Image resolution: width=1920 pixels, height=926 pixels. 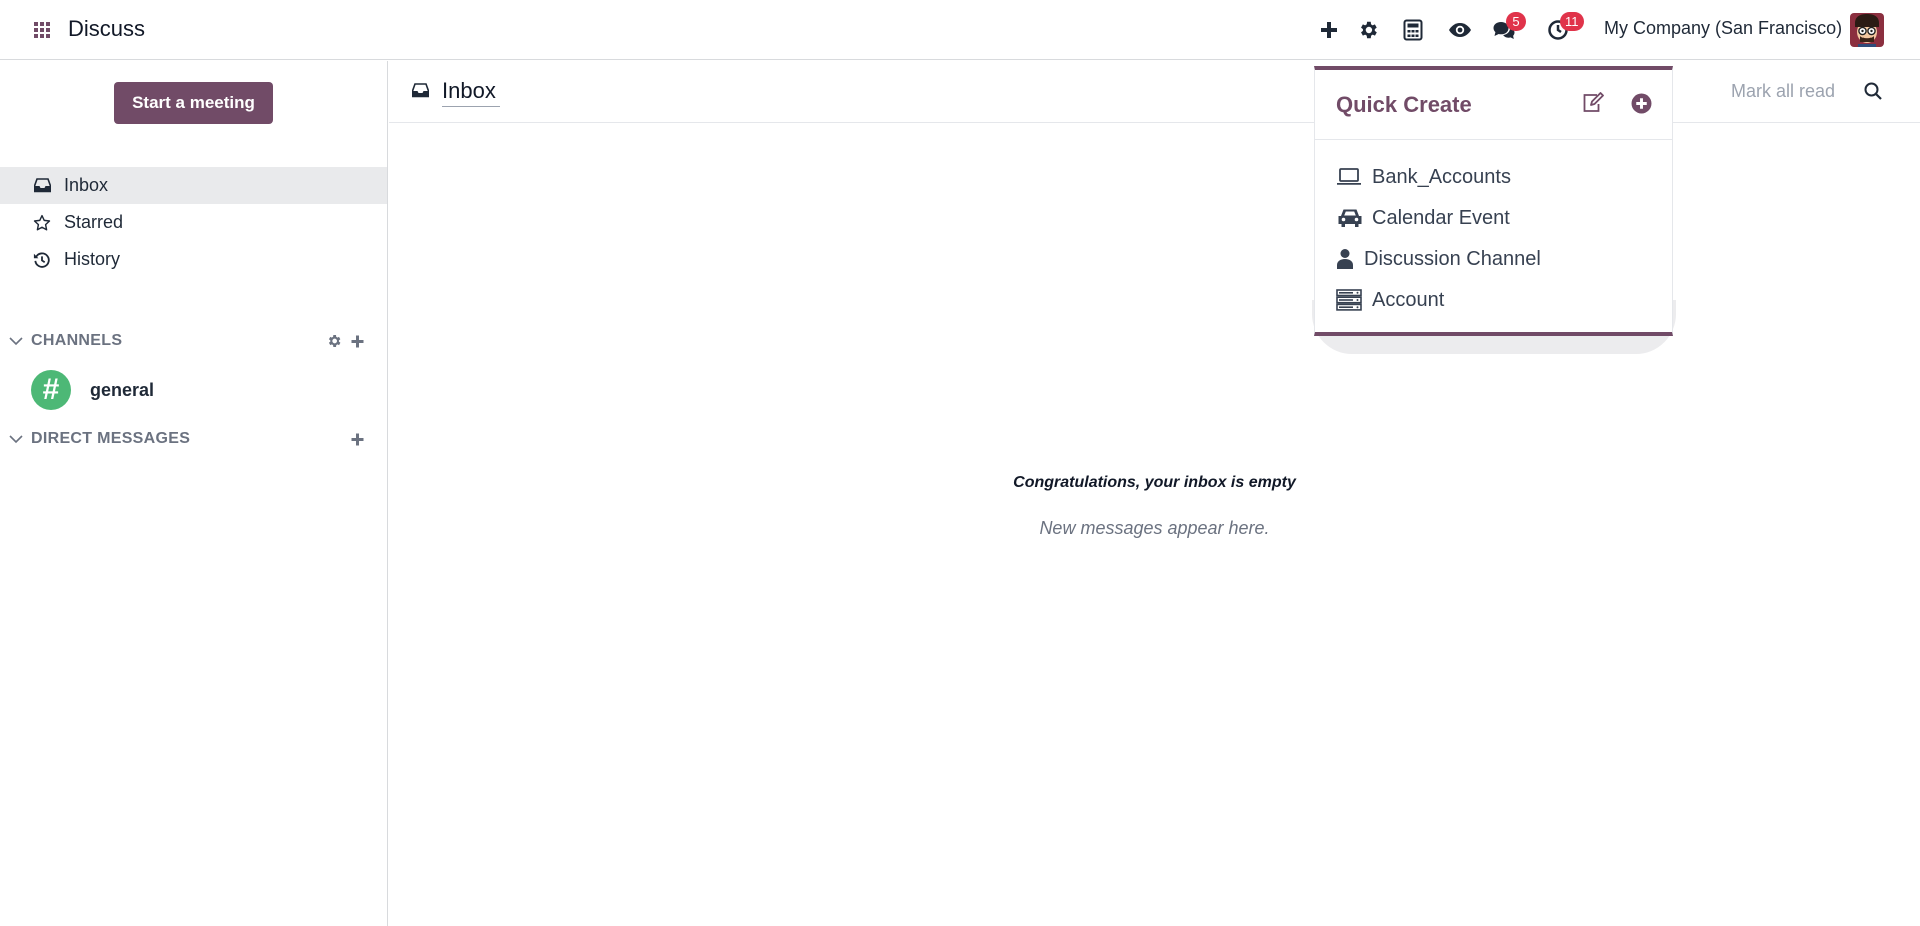 What do you see at coordinates (1154, 92) in the screenshot?
I see `thread-header: Inbox Mark all read` at bounding box center [1154, 92].